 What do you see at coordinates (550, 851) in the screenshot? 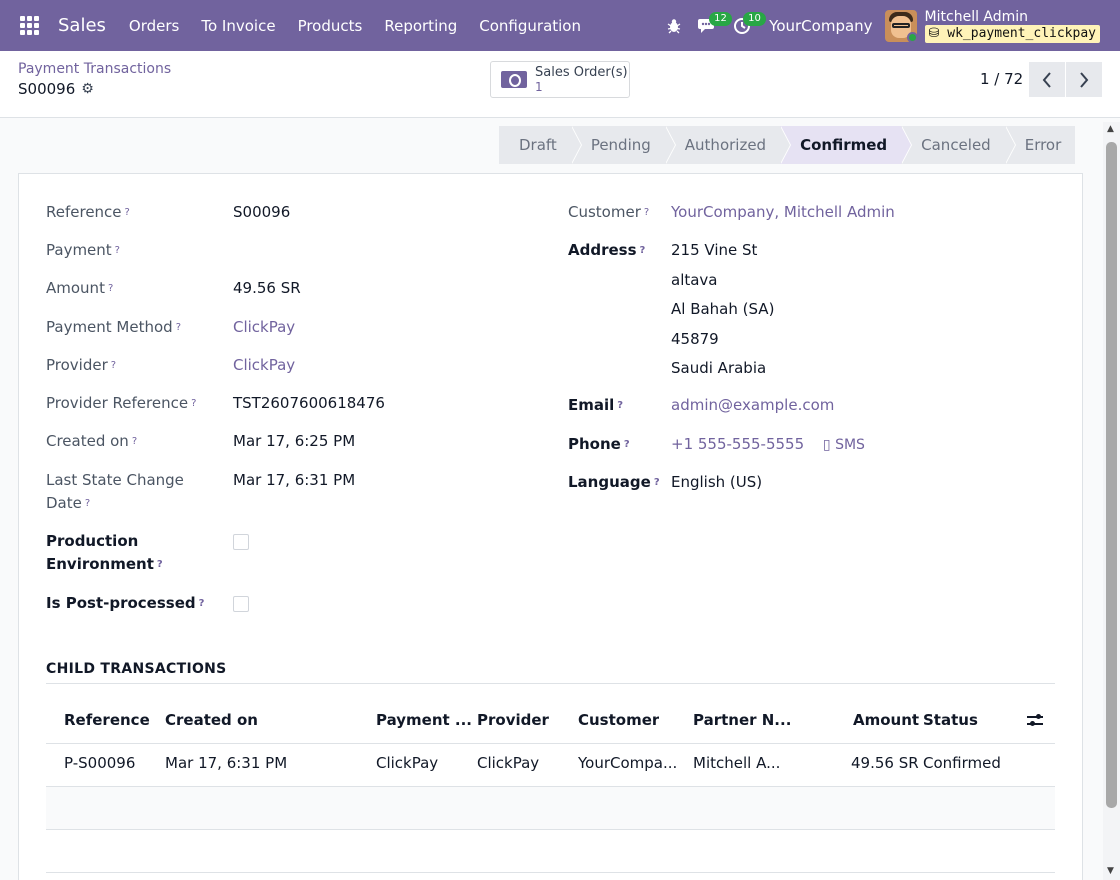
I see `empty-table-row` at bounding box center [550, 851].